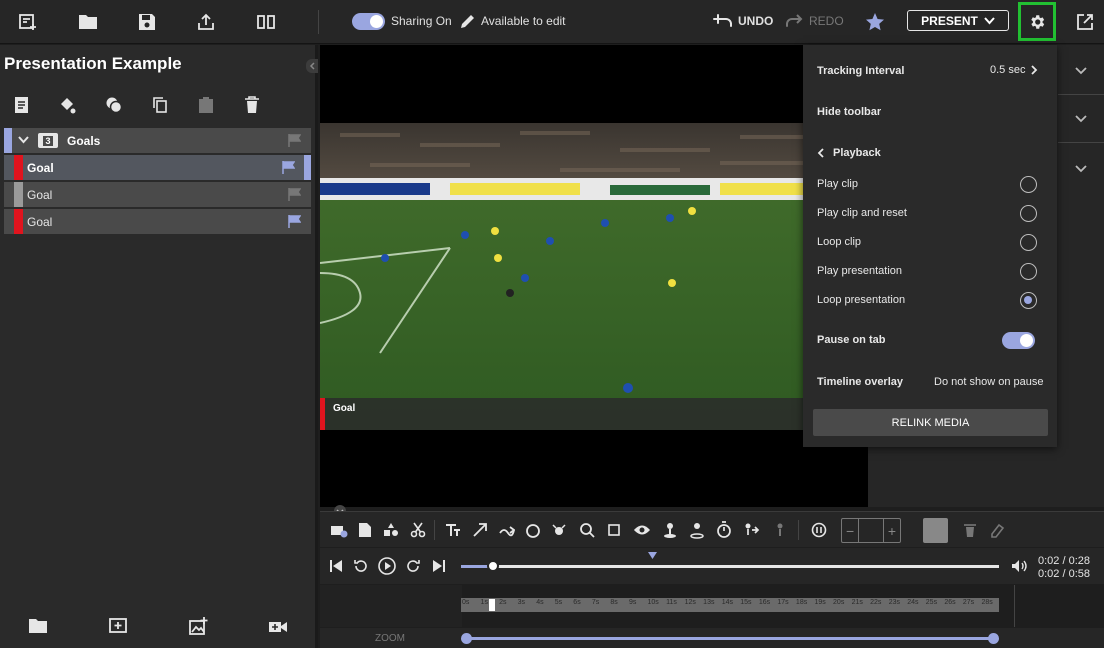 The image size is (1104, 648). I want to click on document-icon, so click(22, 105).